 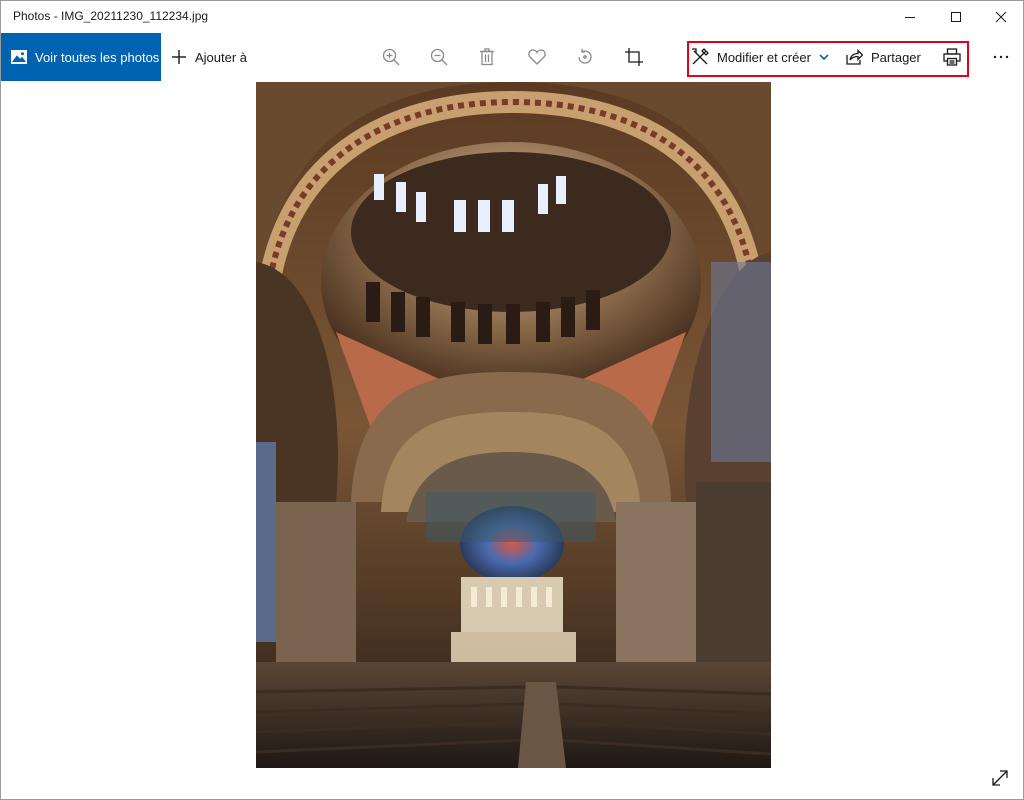 I want to click on crop-button, so click(x=634, y=57).